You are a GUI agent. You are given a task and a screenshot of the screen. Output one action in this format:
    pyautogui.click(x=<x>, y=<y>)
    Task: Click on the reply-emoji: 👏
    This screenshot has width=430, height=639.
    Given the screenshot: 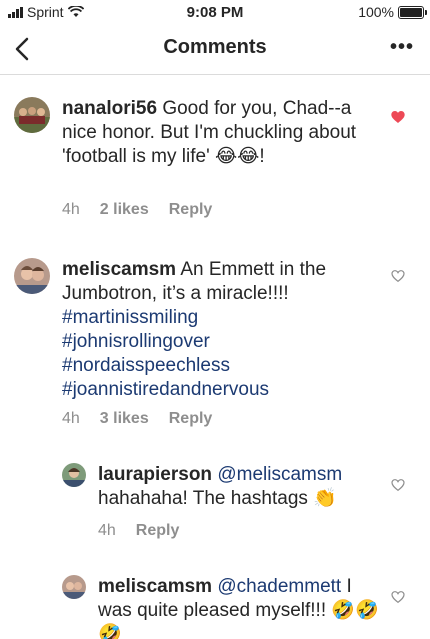 What is the action you would take?
    pyautogui.click(x=325, y=498)
    